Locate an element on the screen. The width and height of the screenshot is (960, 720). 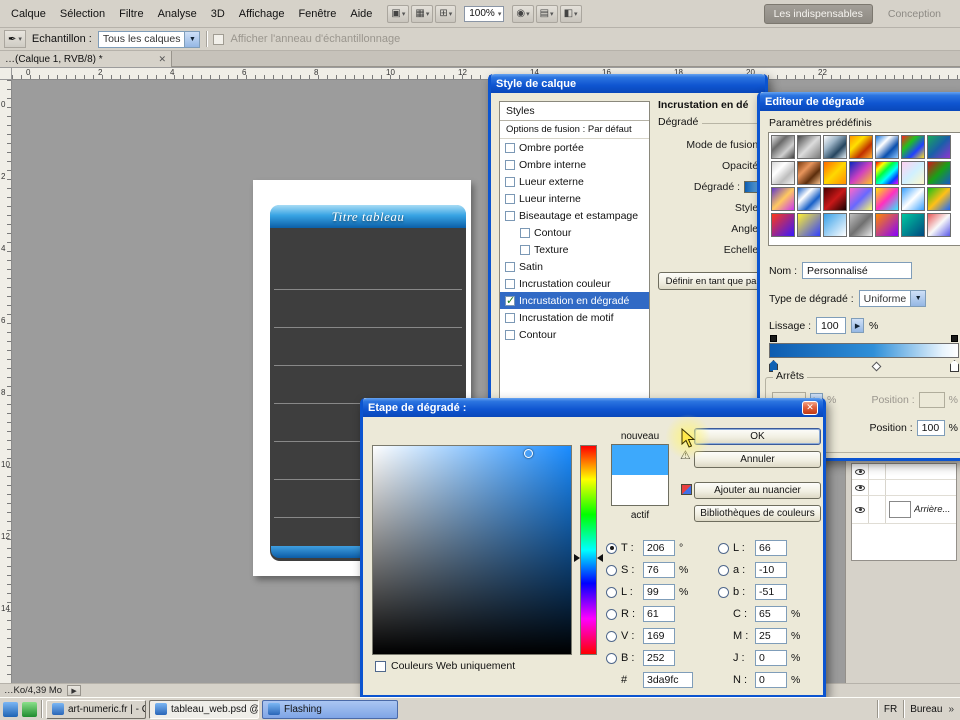
layer-row is located at coordinates (904, 488).